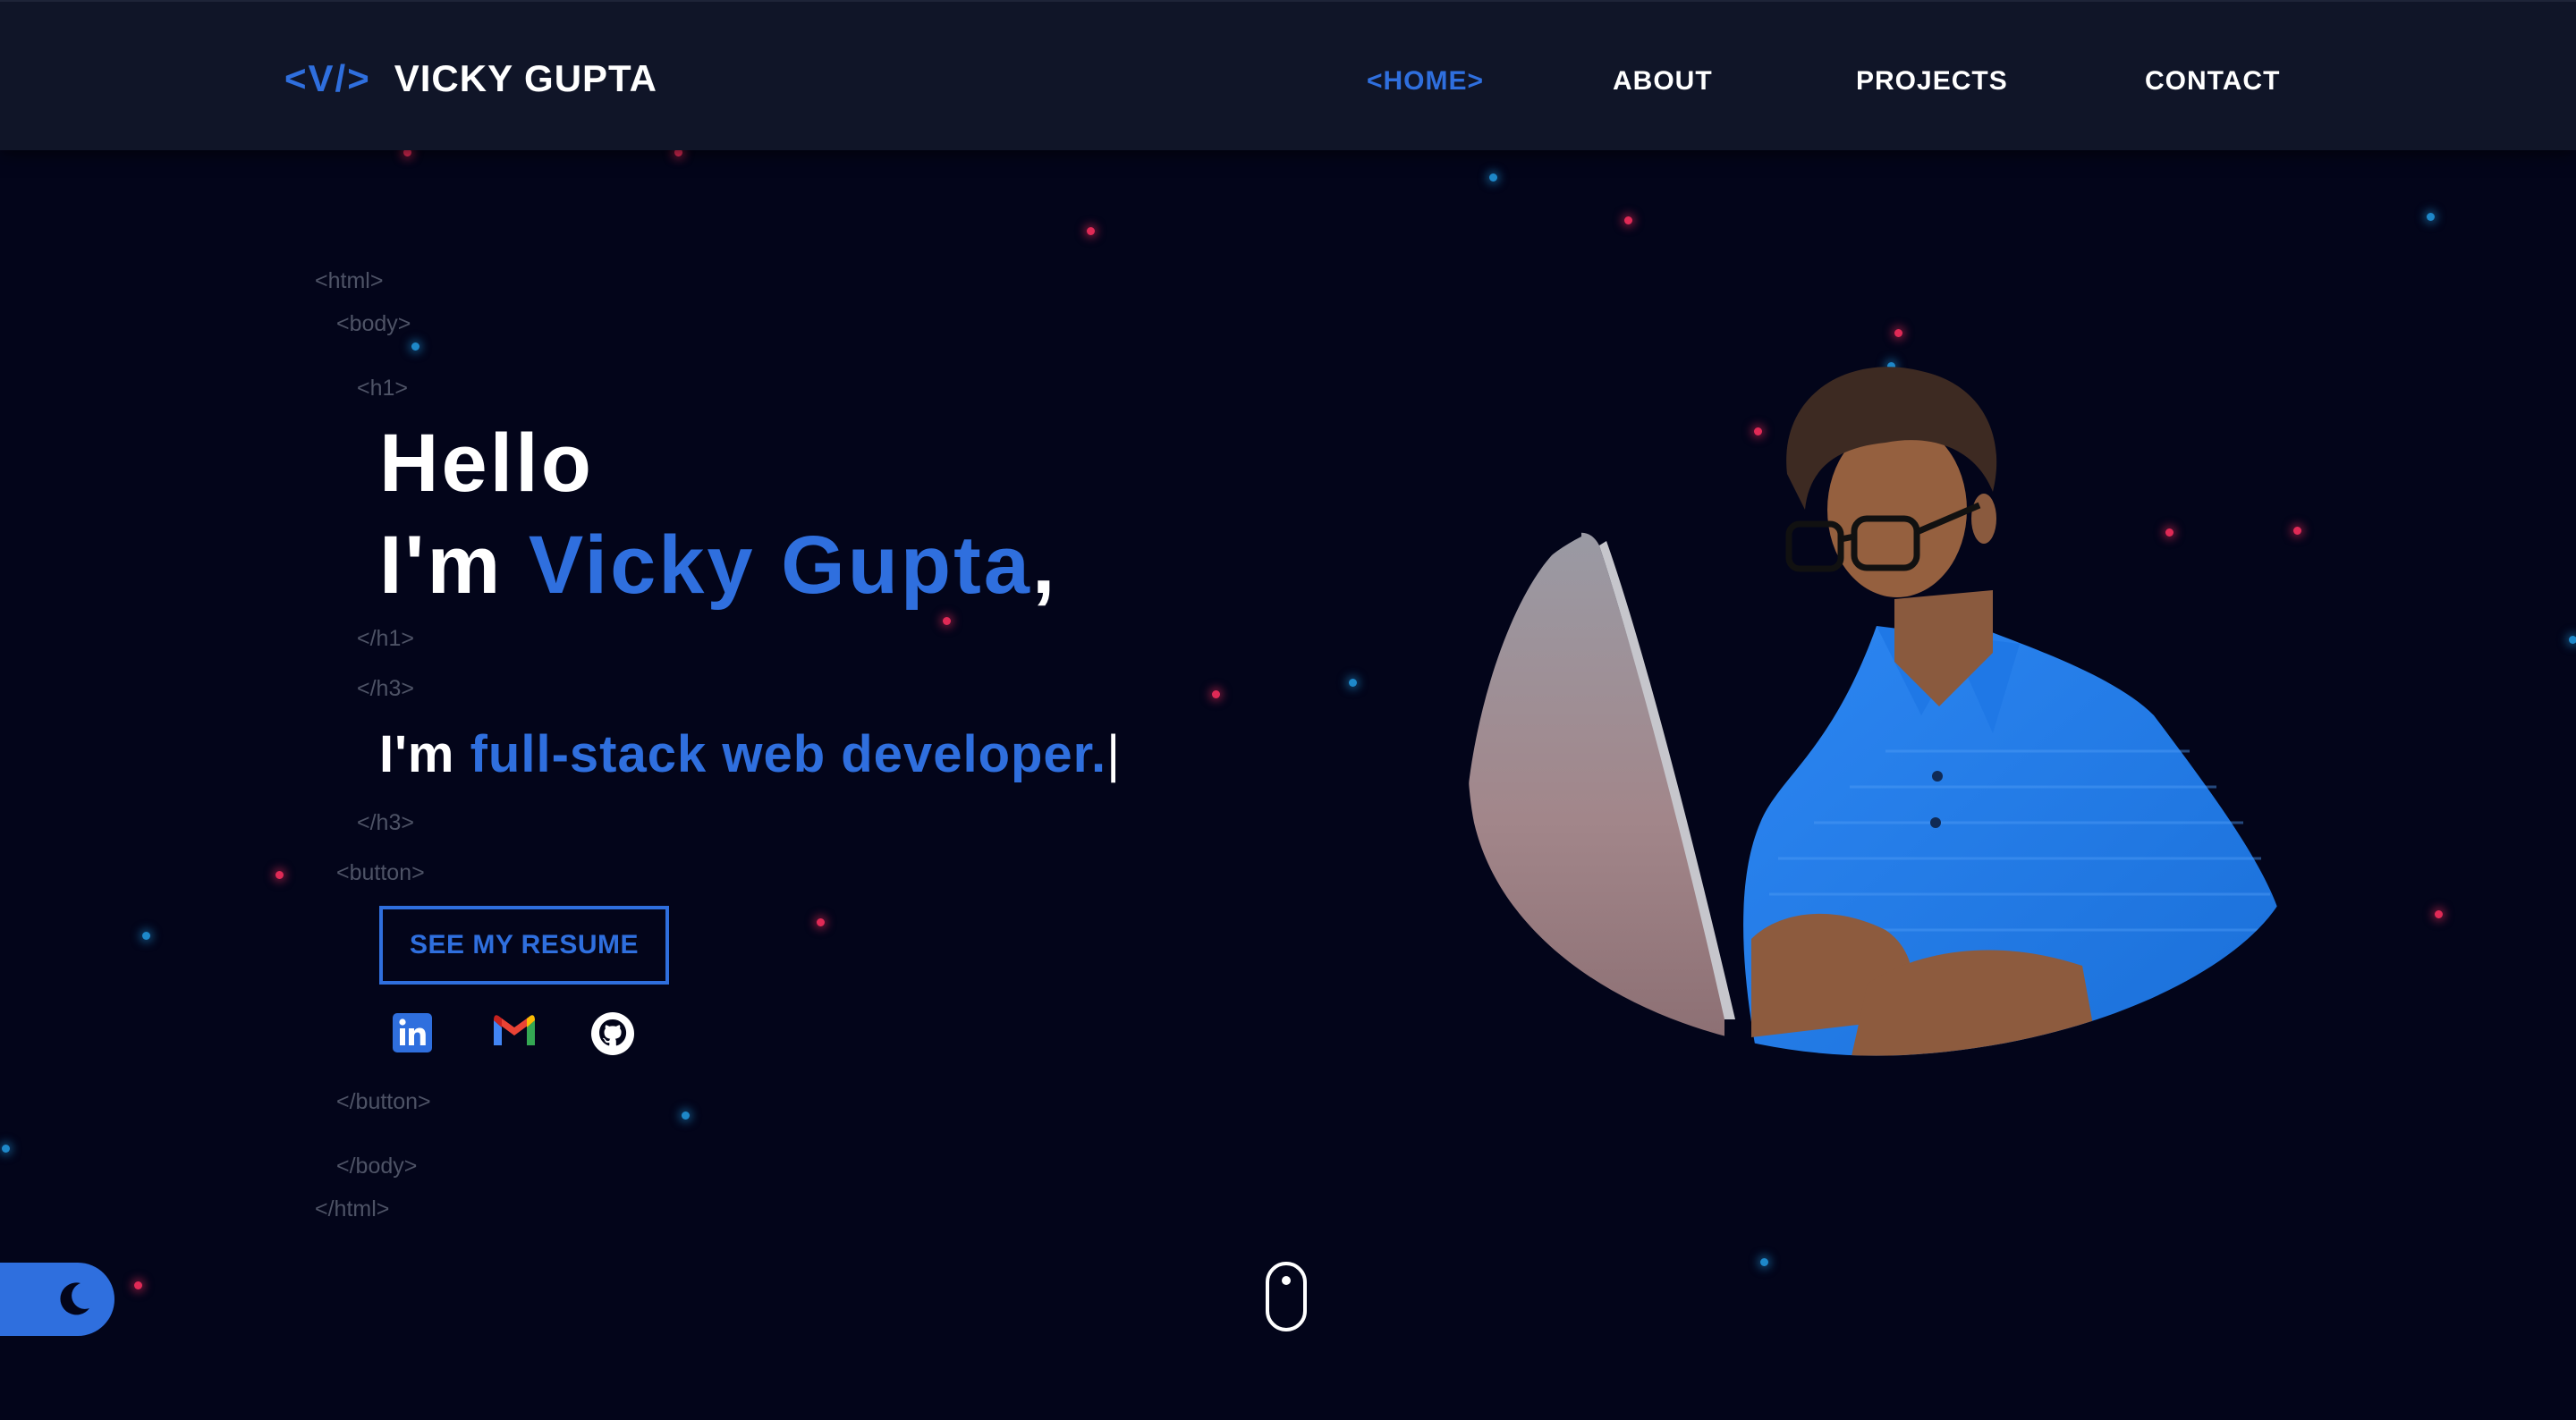 The height and width of the screenshot is (1420, 2576). What do you see at coordinates (454, 565) in the screenshot?
I see `intro-prefix: I'm` at bounding box center [454, 565].